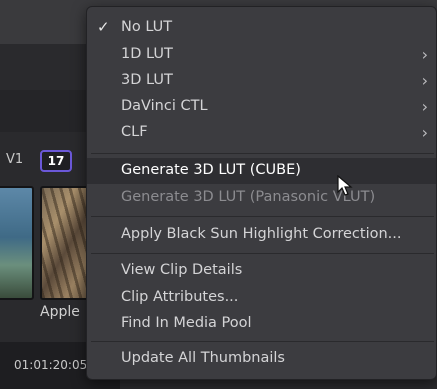  Describe the element at coordinates (103, 27) in the screenshot. I see `checkmark-icon: ✓` at that location.